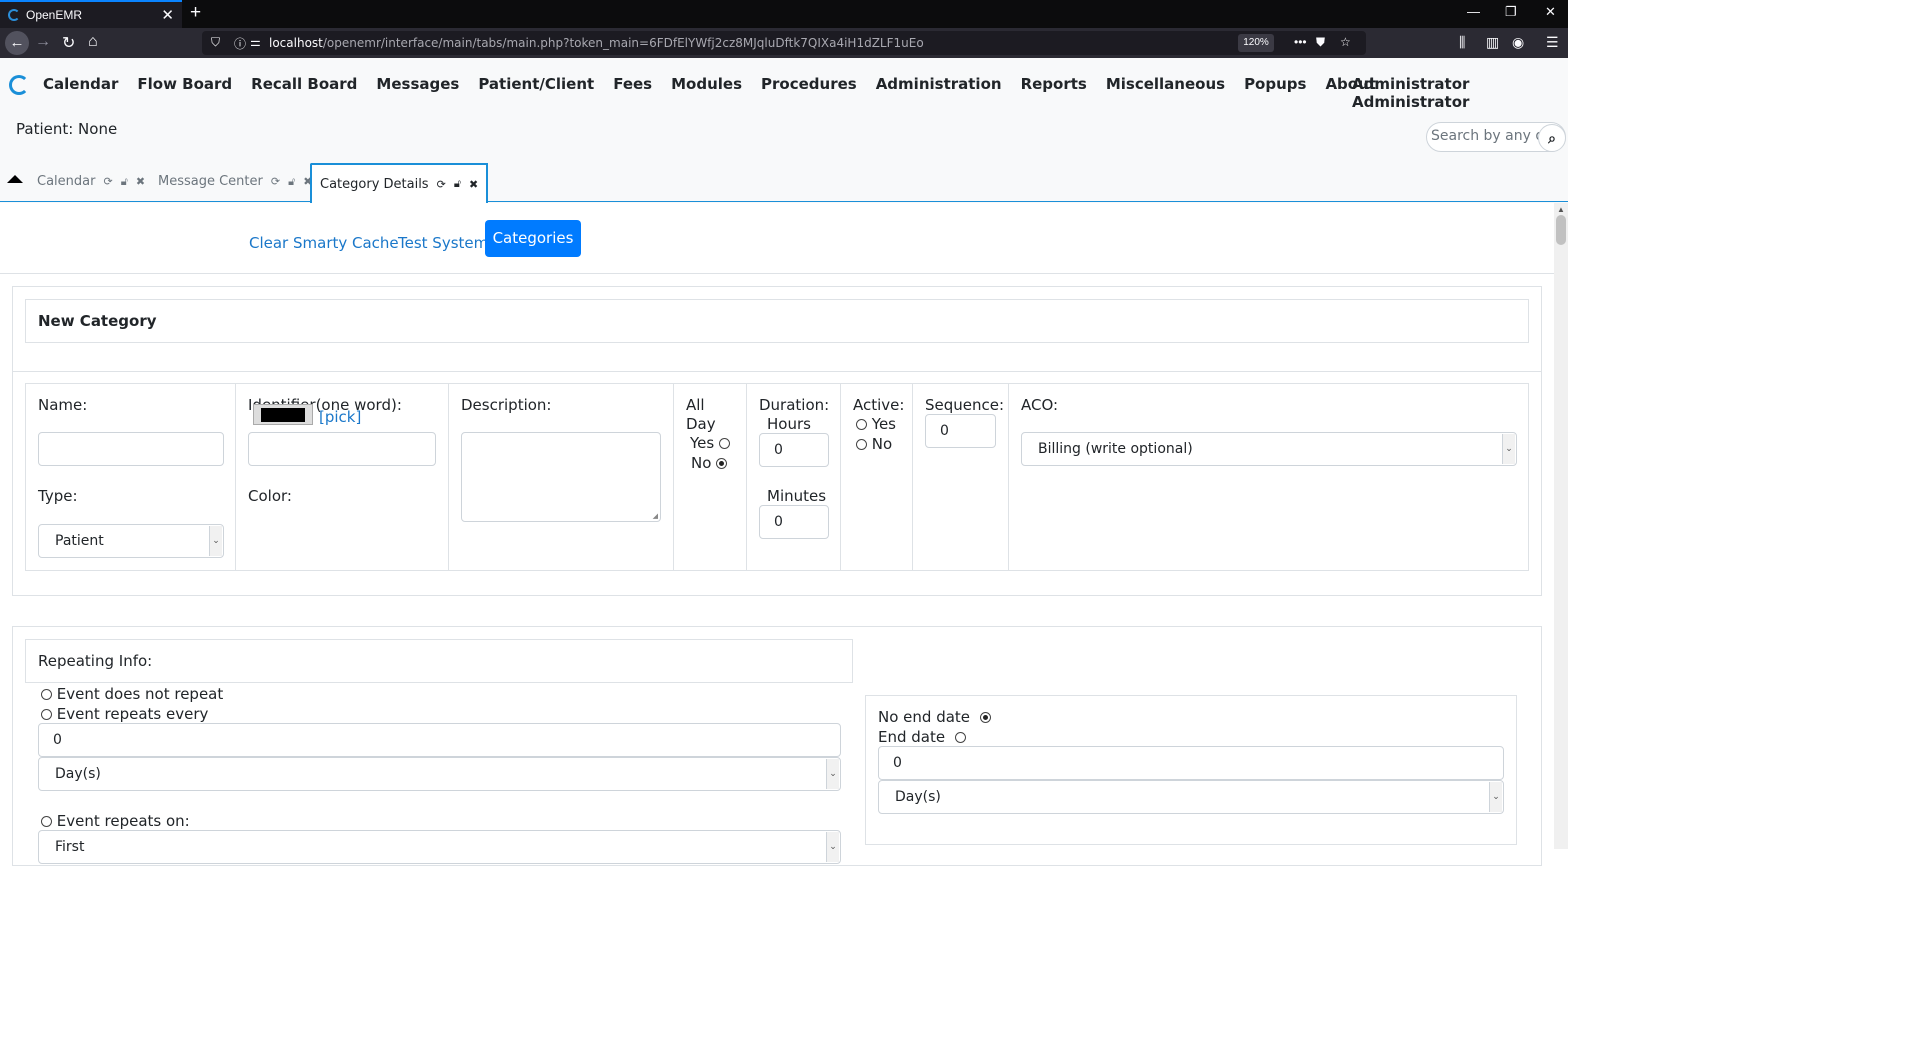  I want to click on close-tab-icon: ✕, so click(167, 15).